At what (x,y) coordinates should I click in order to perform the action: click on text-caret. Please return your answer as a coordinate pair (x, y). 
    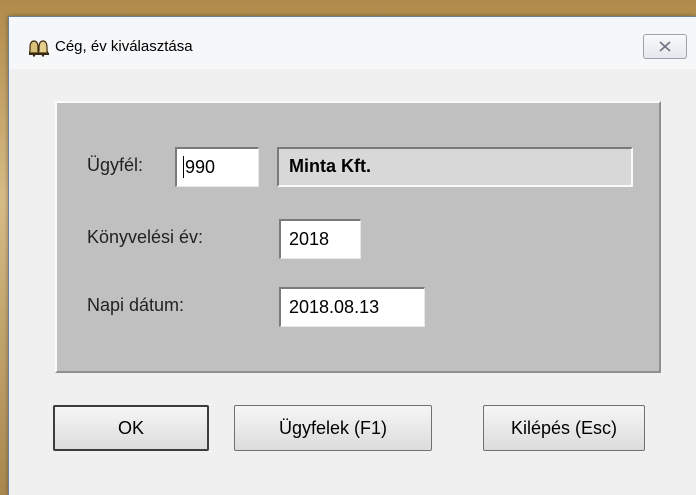
    Looking at the image, I should click on (183, 167).